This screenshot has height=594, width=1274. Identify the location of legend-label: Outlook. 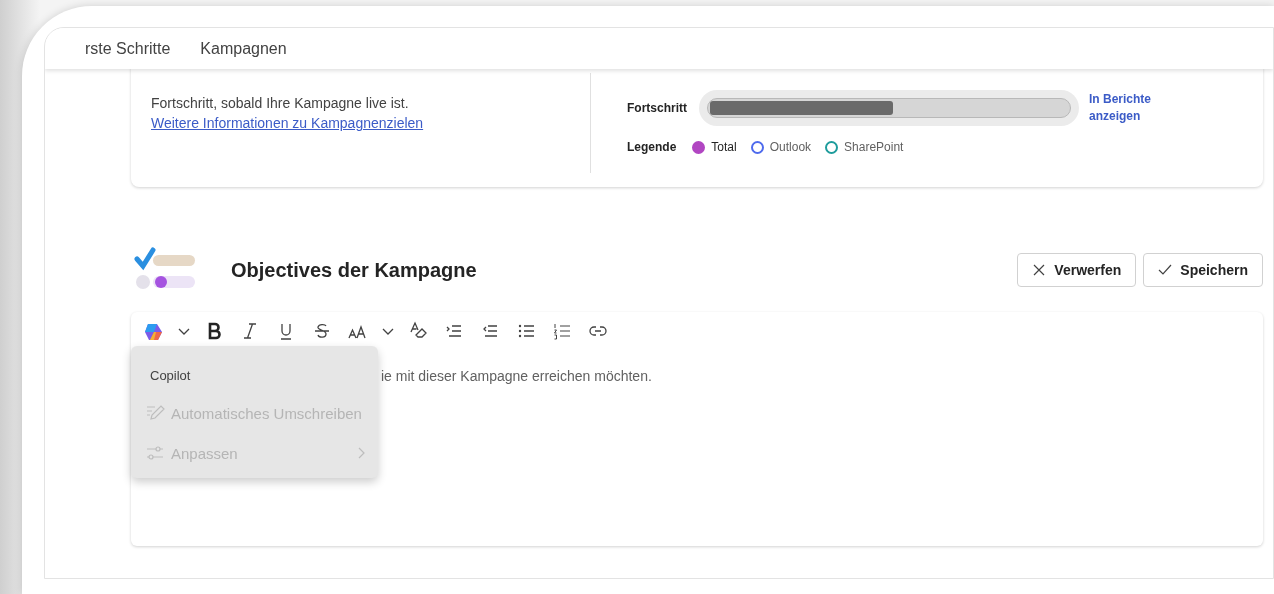
(790, 147).